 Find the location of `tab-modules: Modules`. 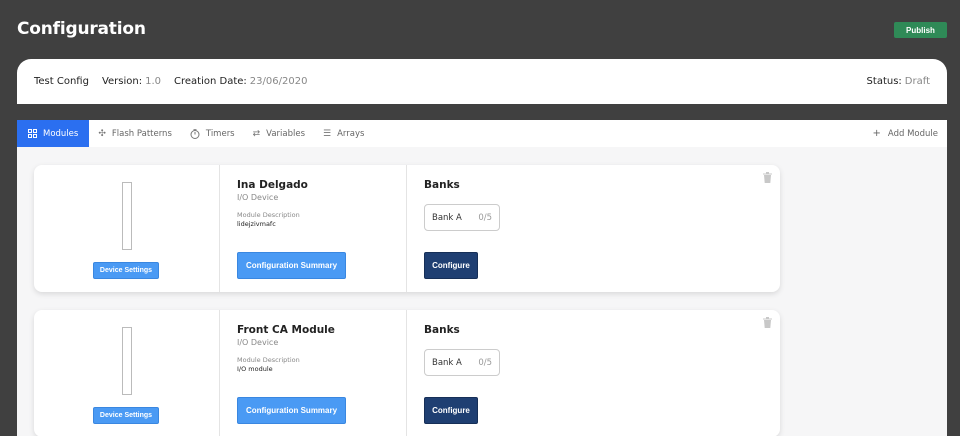

tab-modules: Modules is located at coordinates (53, 133).